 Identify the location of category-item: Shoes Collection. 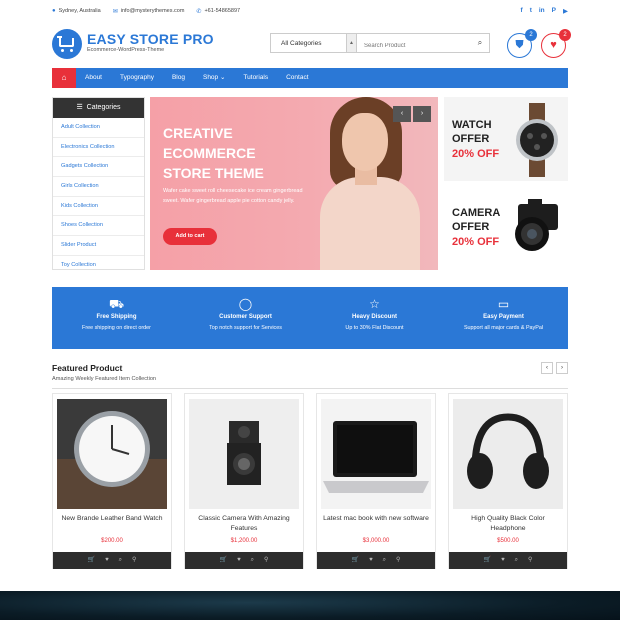
(98, 226).